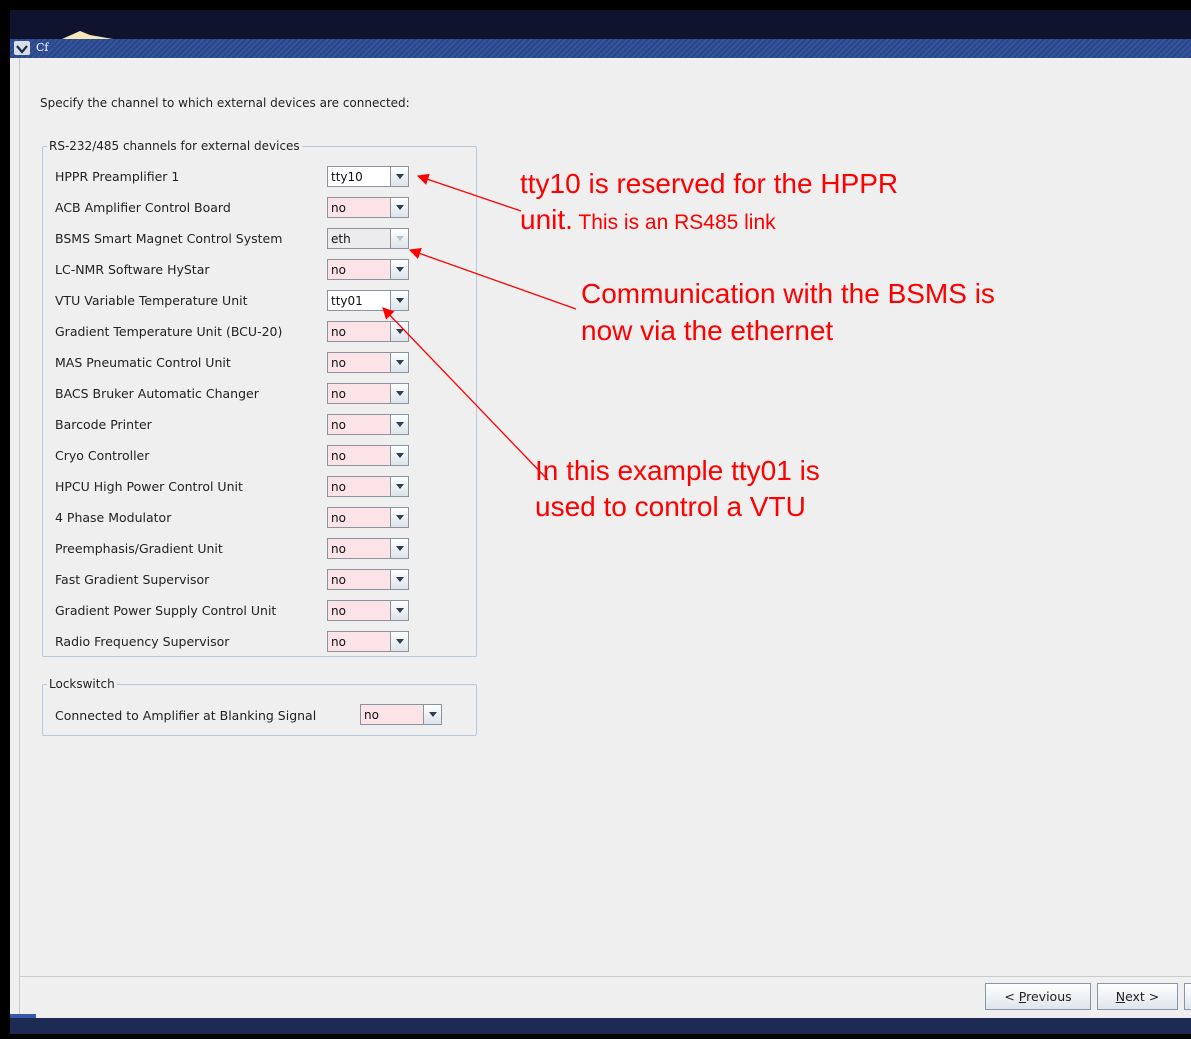 This screenshot has width=1191, height=1039. Describe the element at coordinates (709, 183) in the screenshot. I see `hppr-annotation-line1: tty10 is reserved for the HPPR` at that location.